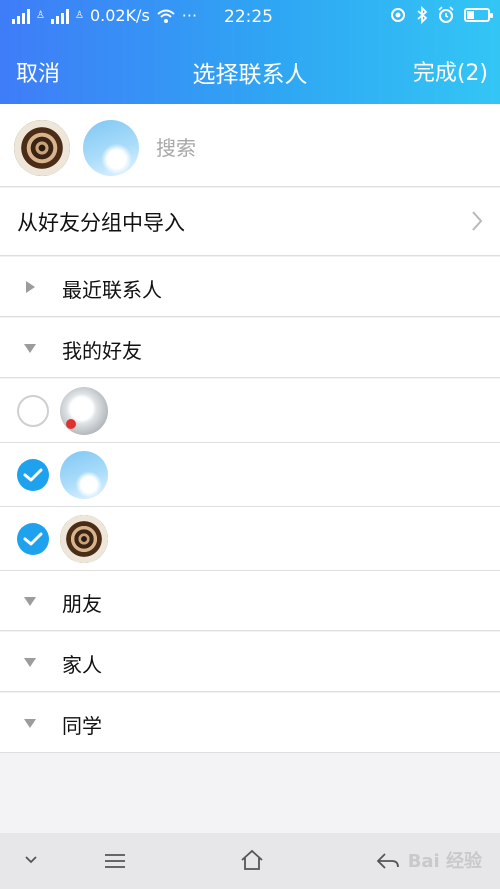  Describe the element at coordinates (82, 665) in the screenshot. I see `group-label: 家人` at that location.